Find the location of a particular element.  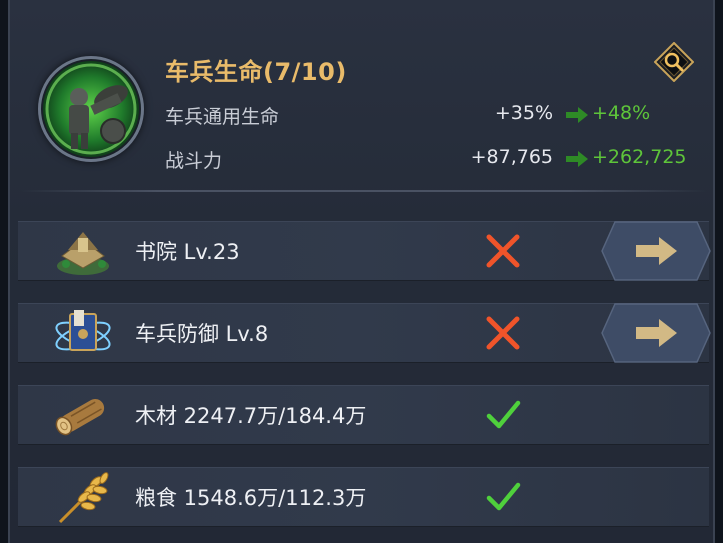

requirement-text: 木材 2247.7万/184.4万 is located at coordinates (251, 416).